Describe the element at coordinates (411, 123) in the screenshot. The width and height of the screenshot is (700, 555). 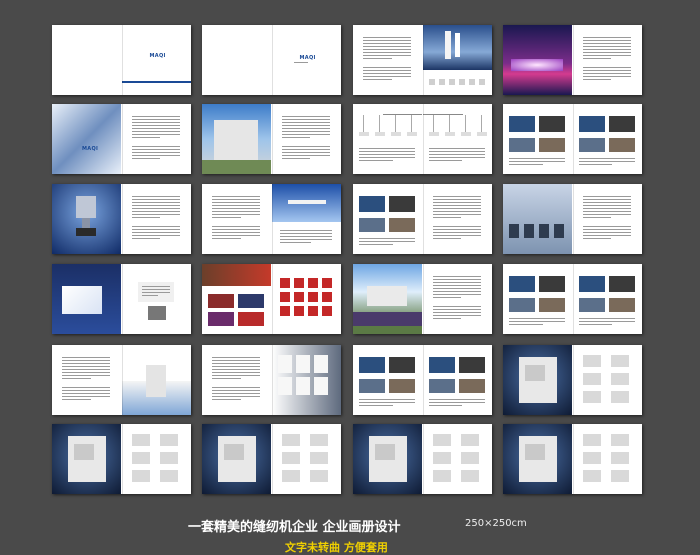
I see `org-connector` at that location.